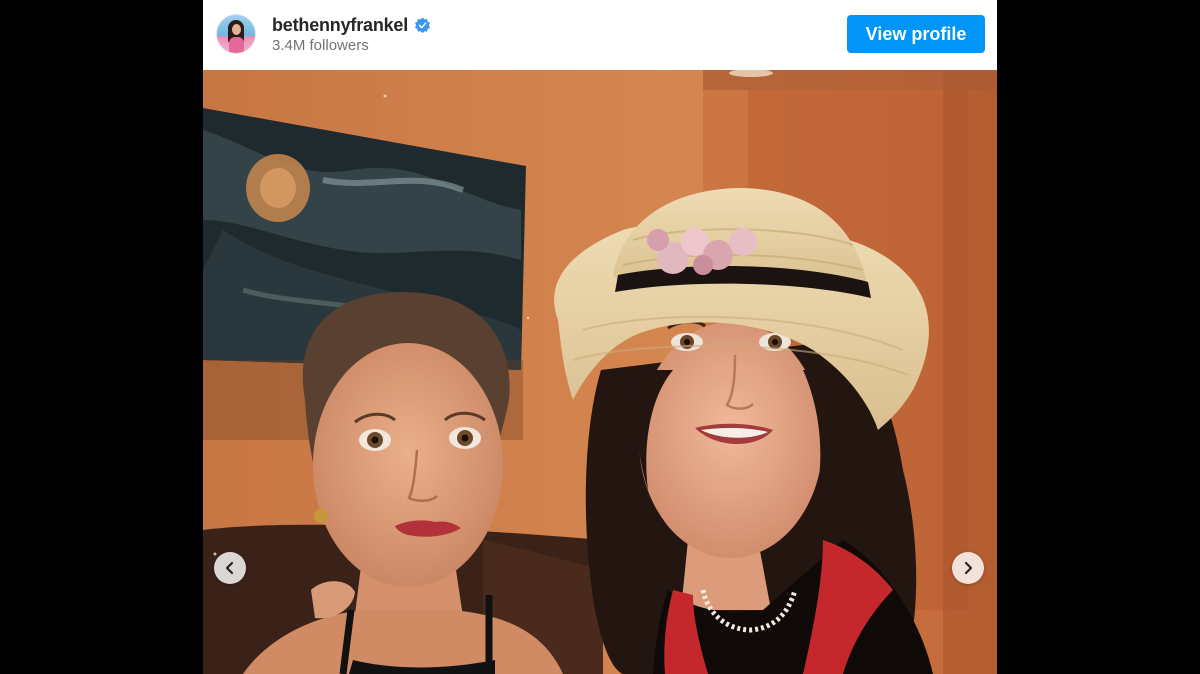  What do you see at coordinates (236, 45) in the screenshot?
I see `avatar-dress` at bounding box center [236, 45].